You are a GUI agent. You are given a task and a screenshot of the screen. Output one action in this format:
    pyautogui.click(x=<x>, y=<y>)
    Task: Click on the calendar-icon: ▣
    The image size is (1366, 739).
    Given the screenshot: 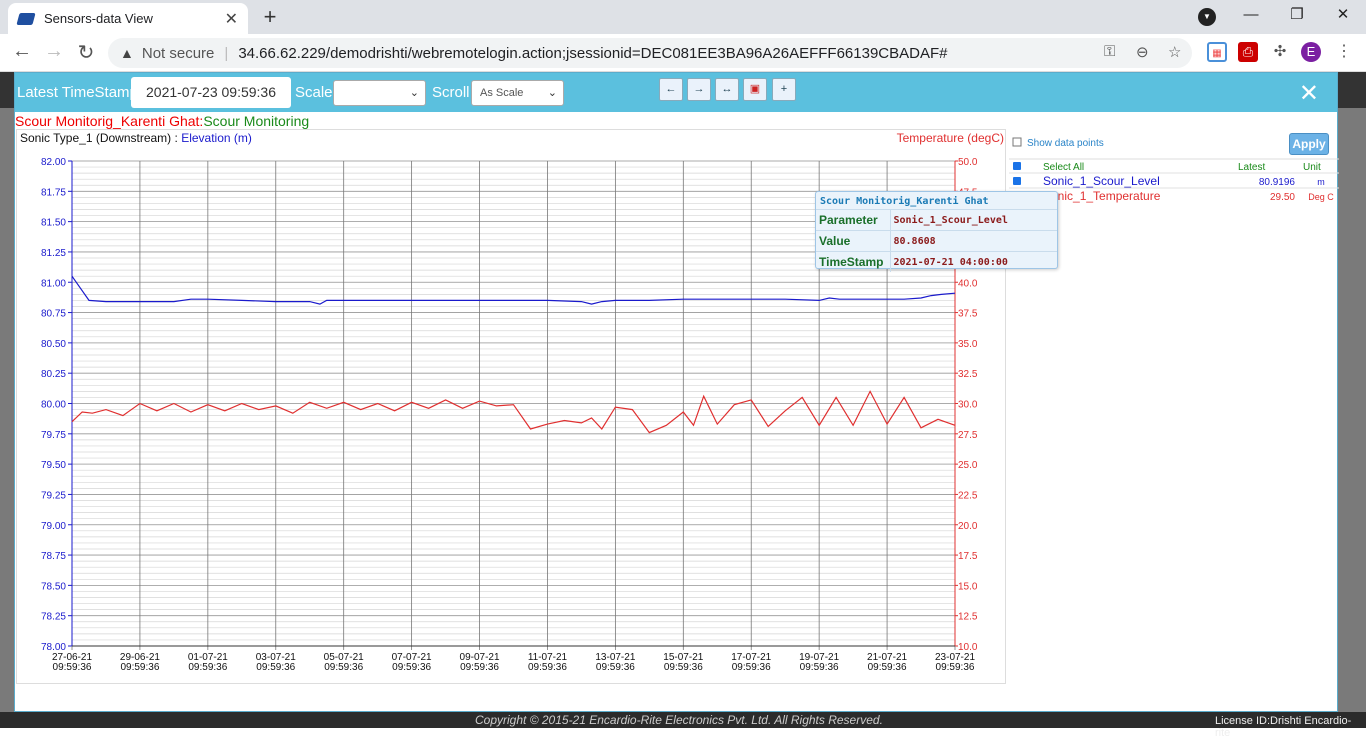 What is the action you would take?
    pyautogui.click(x=755, y=89)
    